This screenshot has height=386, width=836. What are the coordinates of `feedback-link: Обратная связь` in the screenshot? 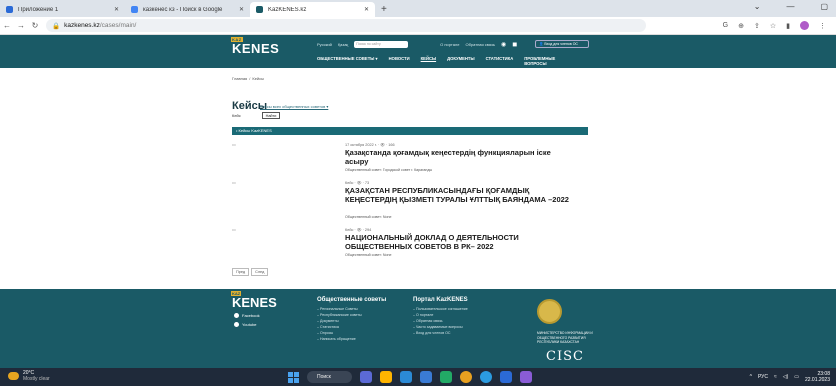 It's located at (480, 44).